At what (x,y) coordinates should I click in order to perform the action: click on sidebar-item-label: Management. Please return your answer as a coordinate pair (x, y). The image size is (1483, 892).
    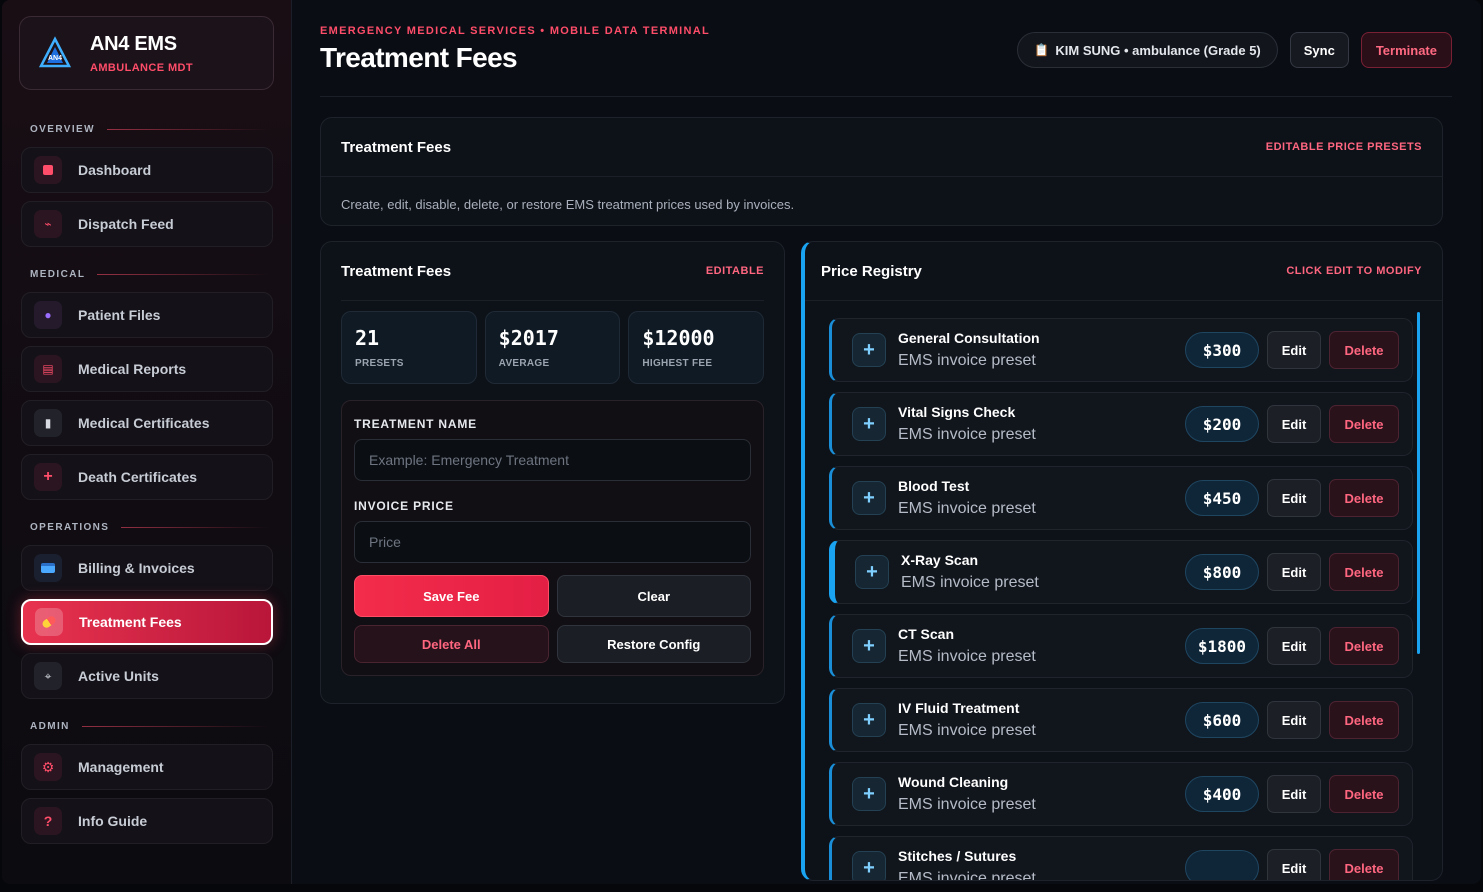
    Looking at the image, I should click on (121, 767).